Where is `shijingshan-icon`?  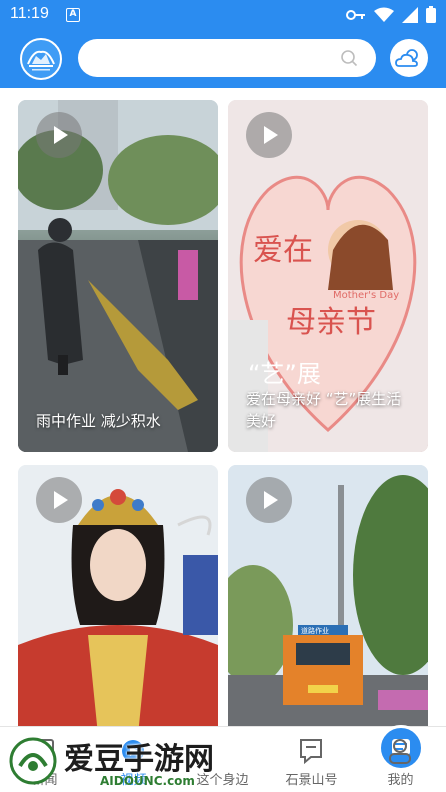
shijingshan-icon is located at coordinates (311, 752).